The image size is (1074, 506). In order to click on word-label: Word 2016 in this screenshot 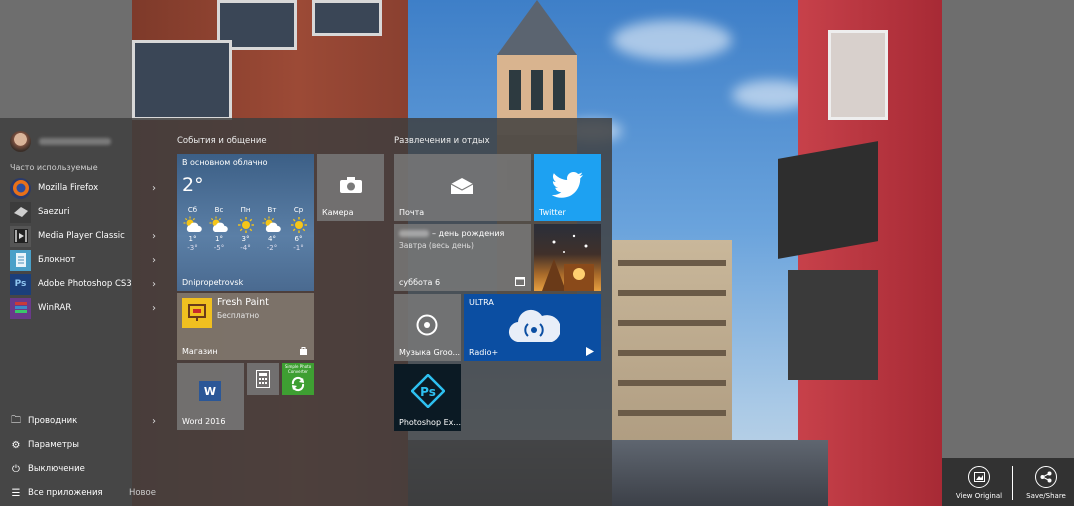, I will do `click(204, 421)`.